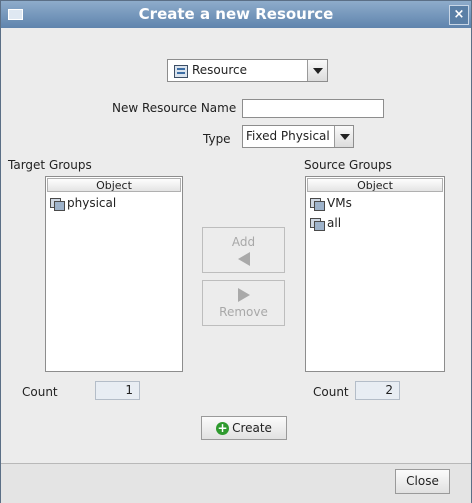 The width and height of the screenshot is (472, 503). I want to click on add-label: Add, so click(243, 242).